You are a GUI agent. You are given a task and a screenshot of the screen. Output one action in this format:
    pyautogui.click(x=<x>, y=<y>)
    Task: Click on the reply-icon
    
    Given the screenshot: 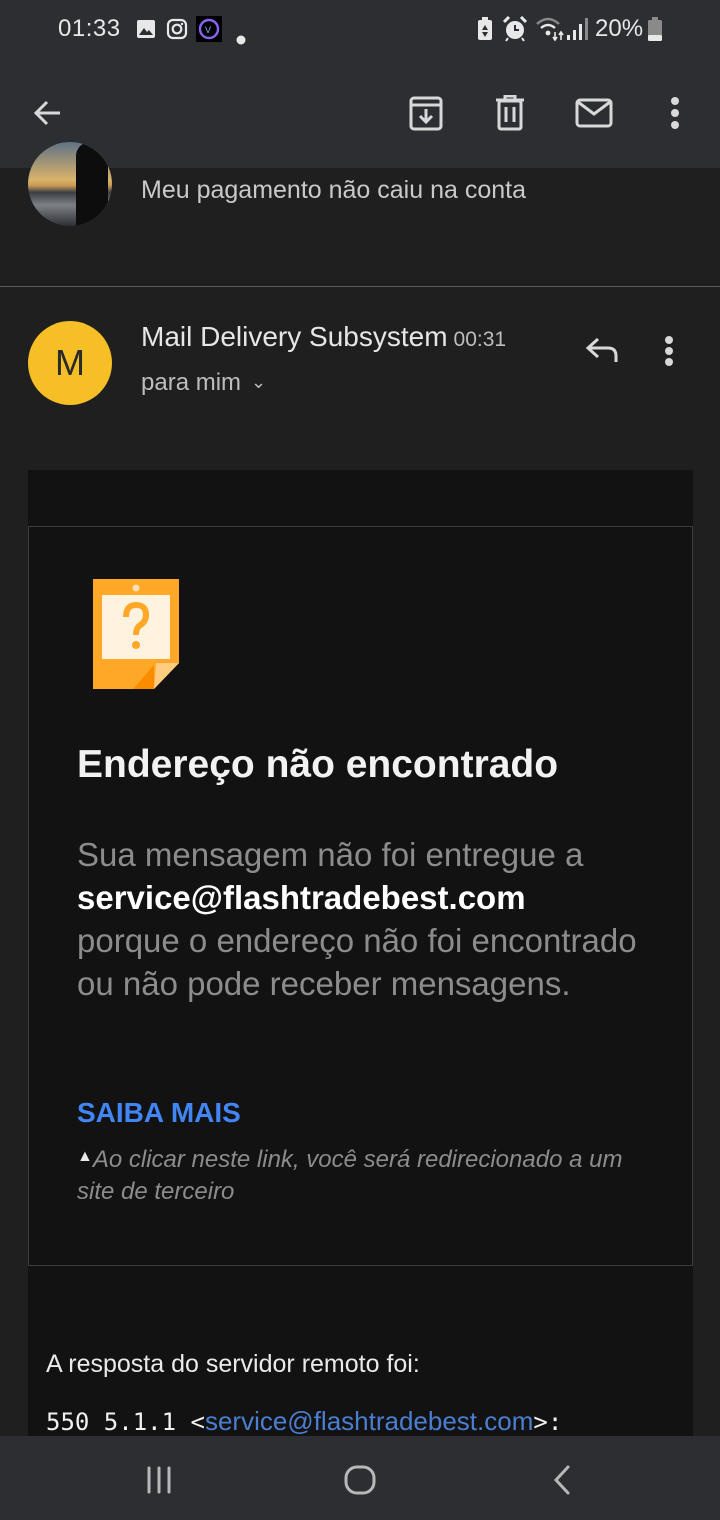 What is the action you would take?
    pyautogui.click(x=601, y=349)
    